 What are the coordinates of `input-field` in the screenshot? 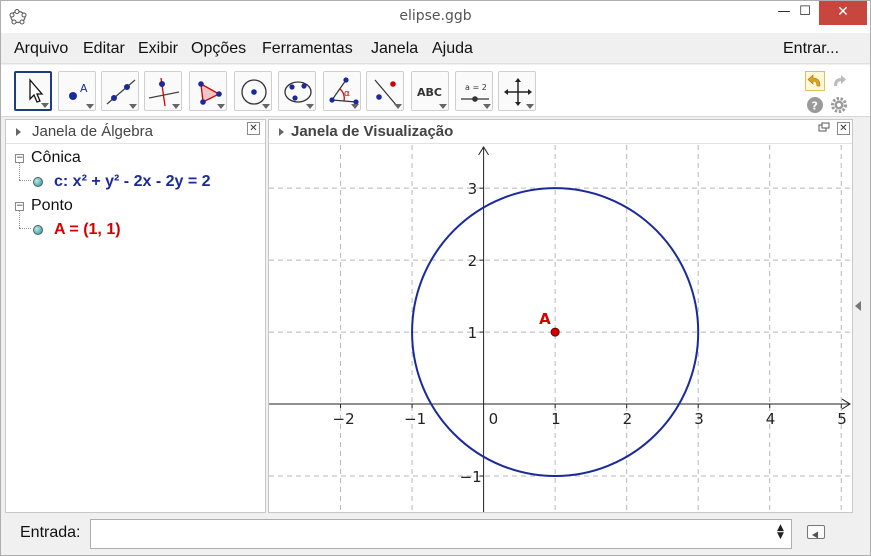 It's located at (441, 534).